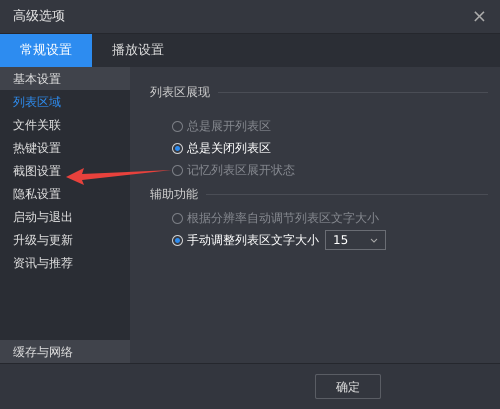 The image size is (500, 409). I want to click on sidebar-item: 基本设置, so click(65, 78).